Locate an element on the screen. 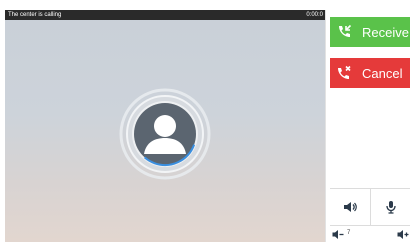 The width and height of the screenshot is (410, 246). user-avatar-icon is located at coordinates (165, 134).